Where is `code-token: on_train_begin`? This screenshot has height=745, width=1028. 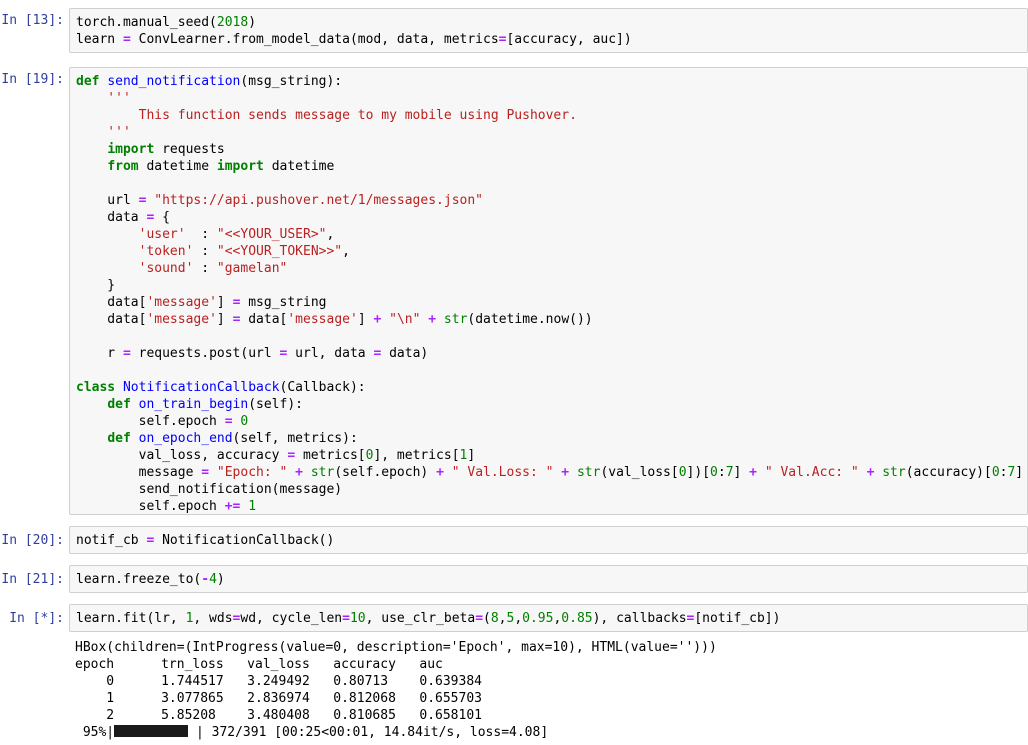
code-token: on_train_begin is located at coordinates (193, 404).